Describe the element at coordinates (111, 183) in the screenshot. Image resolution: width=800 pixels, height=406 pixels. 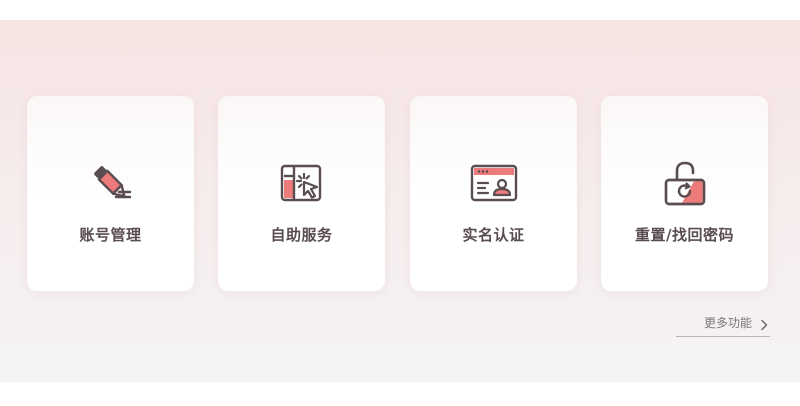
I see `pencil-icon` at that location.